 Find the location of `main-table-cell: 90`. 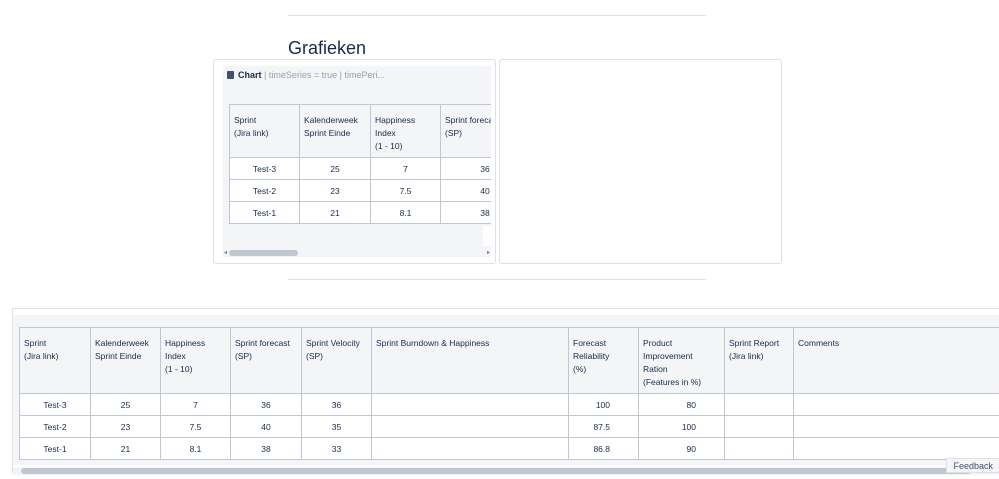

main-table-cell: 90 is located at coordinates (681, 448).